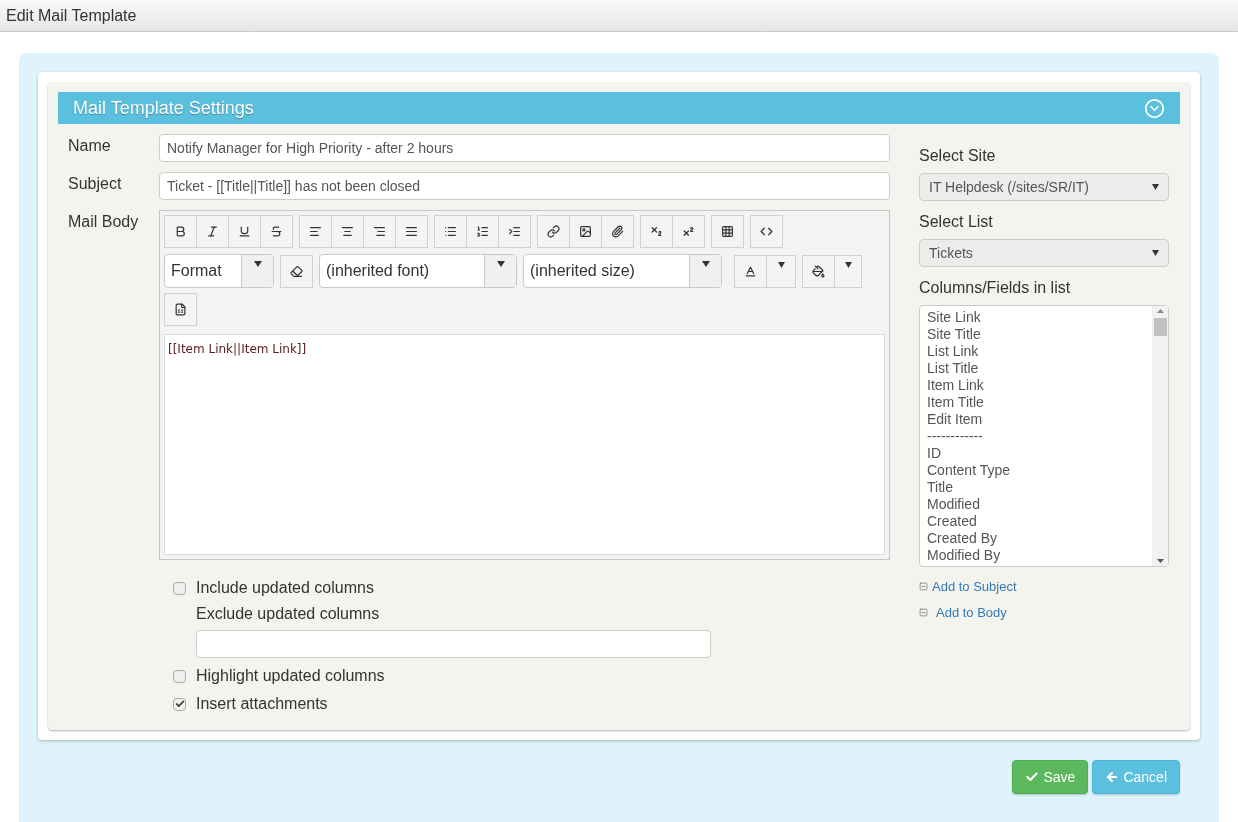 Image resolution: width=1238 pixels, height=822 pixels. I want to click on list-option: ID, so click(1039, 453).